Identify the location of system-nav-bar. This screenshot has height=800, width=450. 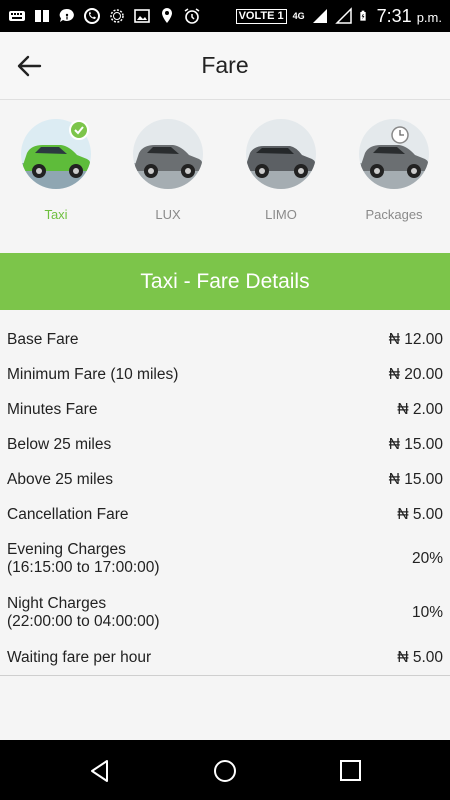
(225, 770).